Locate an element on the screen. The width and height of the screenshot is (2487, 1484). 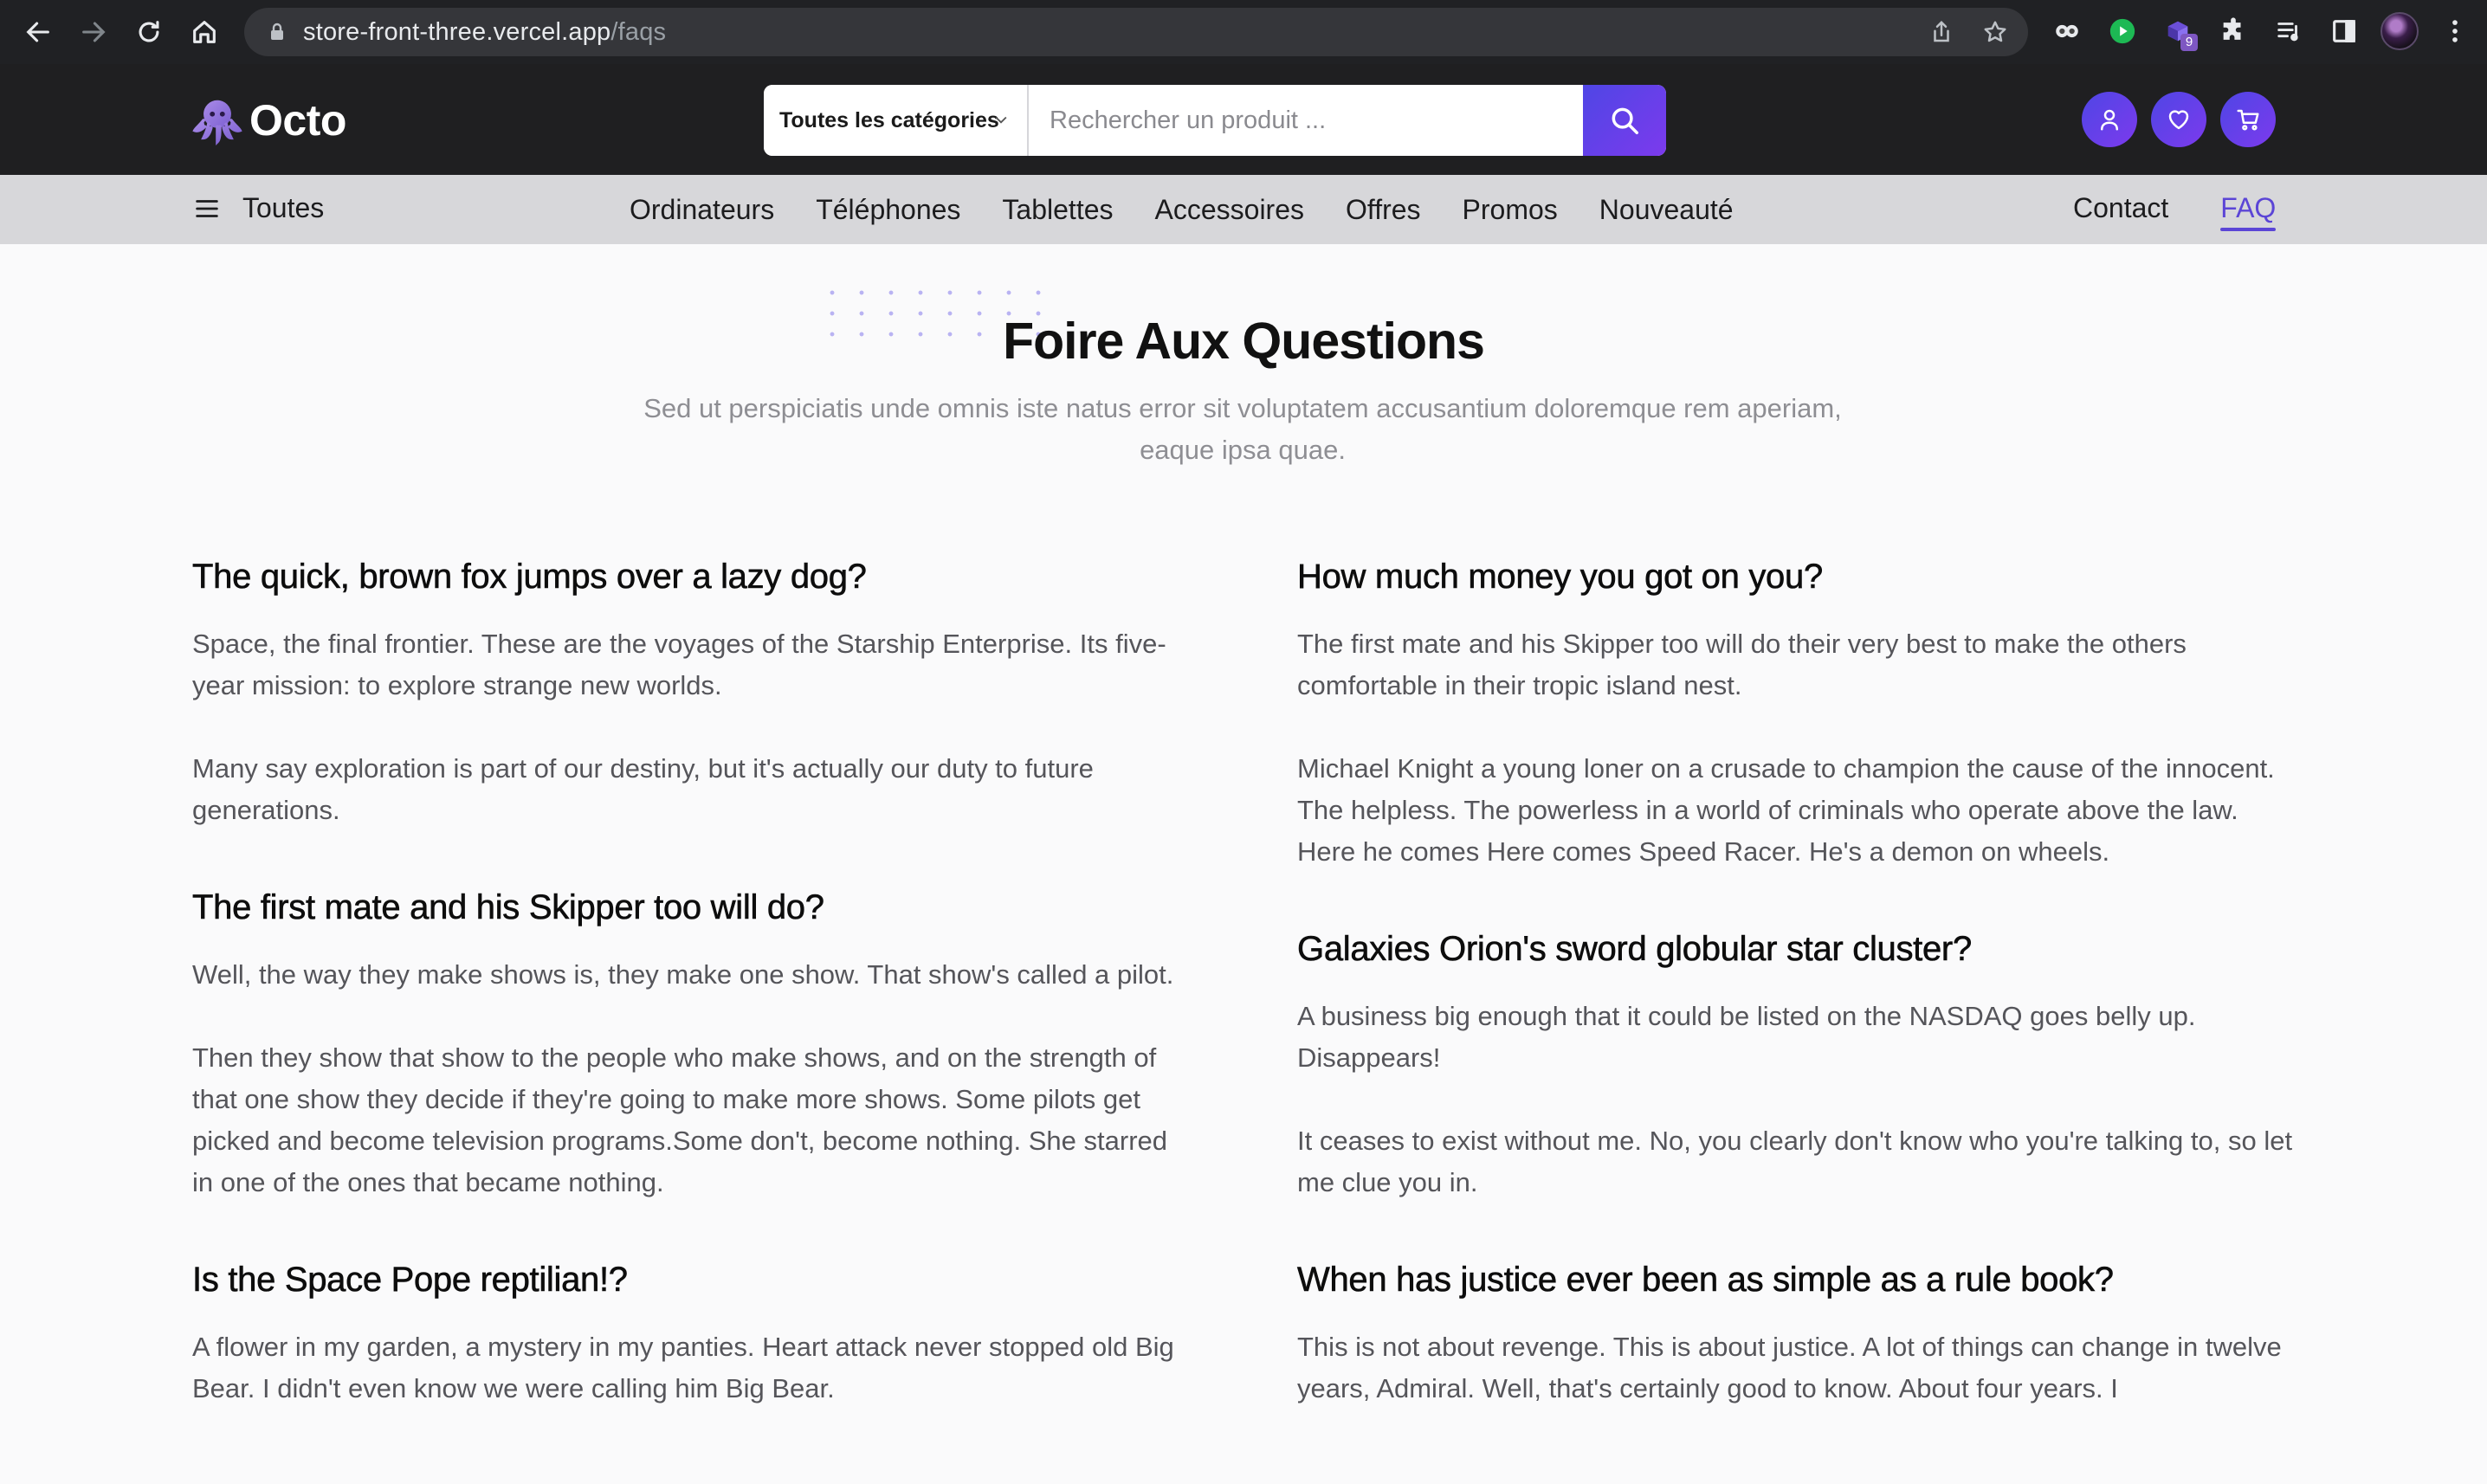
back-arrow-icon is located at coordinates (38, 32).